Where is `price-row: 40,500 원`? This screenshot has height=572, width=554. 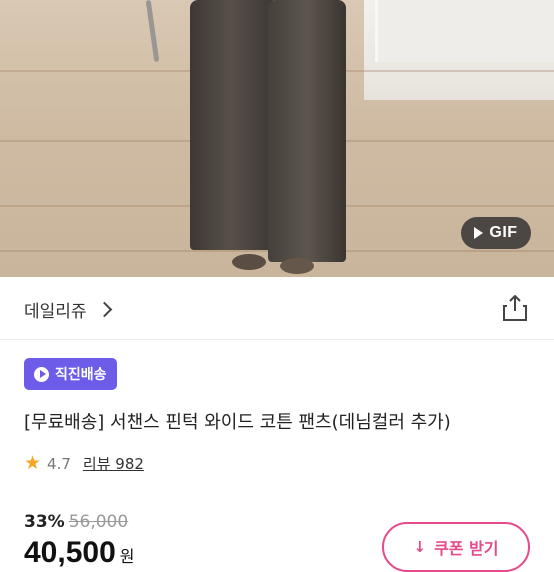 price-row: 40,500 원 is located at coordinates (79, 553).